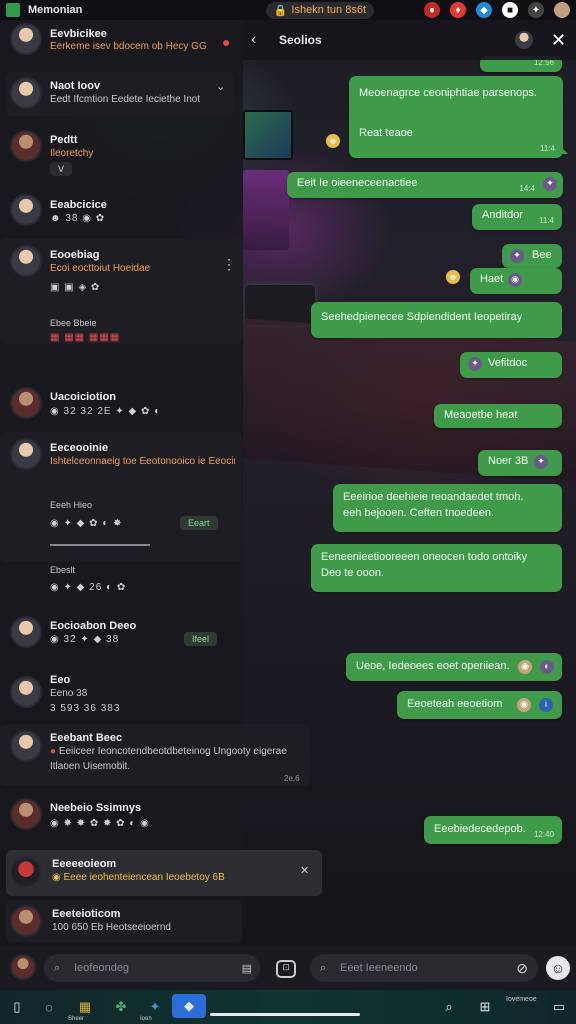 This screenshot has height=1024, width=576. I want to click on message-bubble: Meaoetbe heat, so click(498, 416).